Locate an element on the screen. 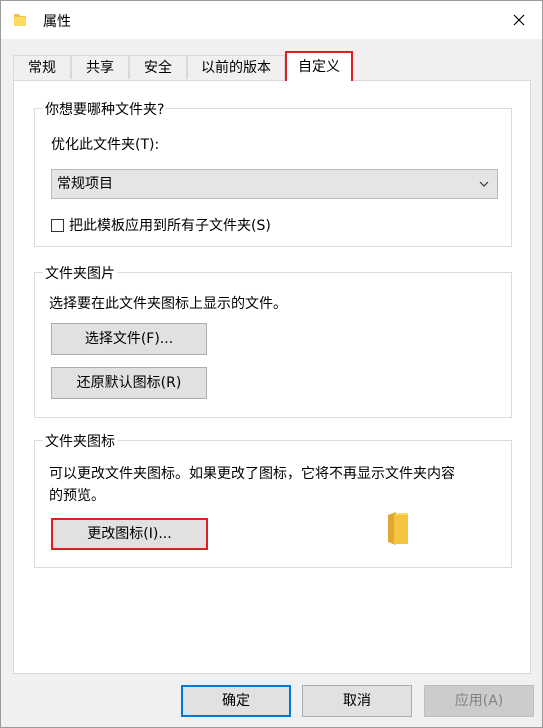 This screenshot has height=728, width=543. folder-pictures-description: 选择要在此文件夹图标上显示的文件。 is located at coordinates (168, 304).